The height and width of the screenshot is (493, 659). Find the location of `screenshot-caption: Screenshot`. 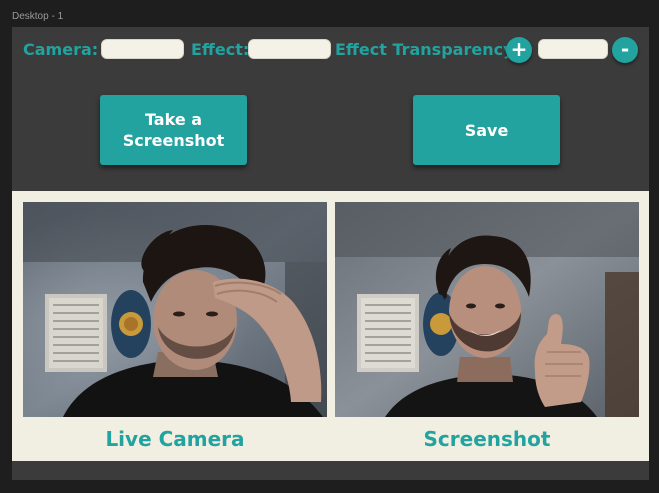

screenshot-caption: Screenshot is located at coordinates (487, 439).